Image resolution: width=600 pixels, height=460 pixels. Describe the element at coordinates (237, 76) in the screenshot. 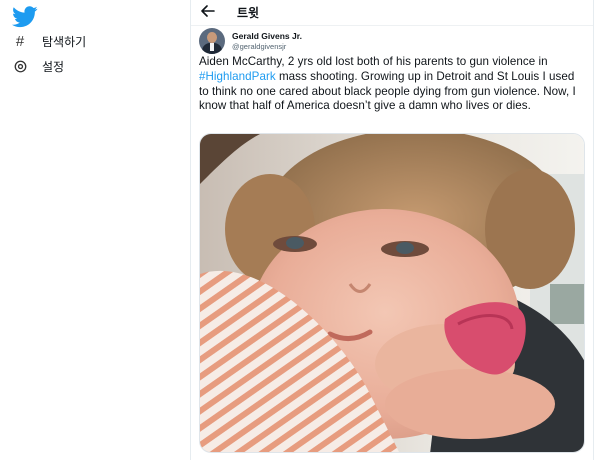

I see `hashtag-link: #HighlandPark` at that location.